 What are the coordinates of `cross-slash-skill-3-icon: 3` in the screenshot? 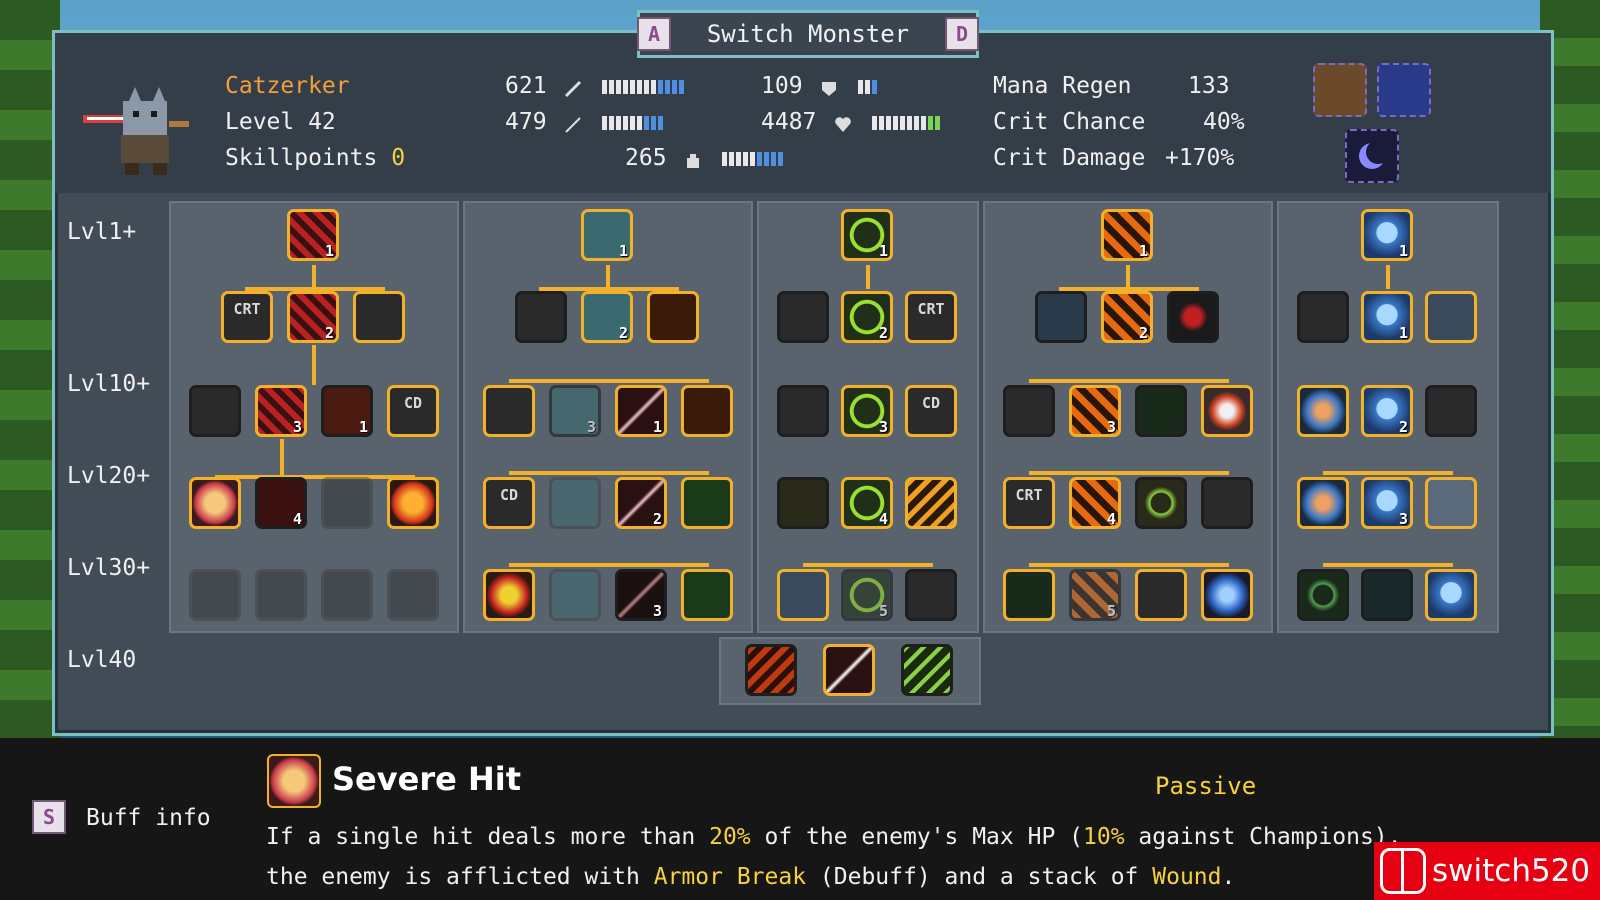 It's located at (575, 411).